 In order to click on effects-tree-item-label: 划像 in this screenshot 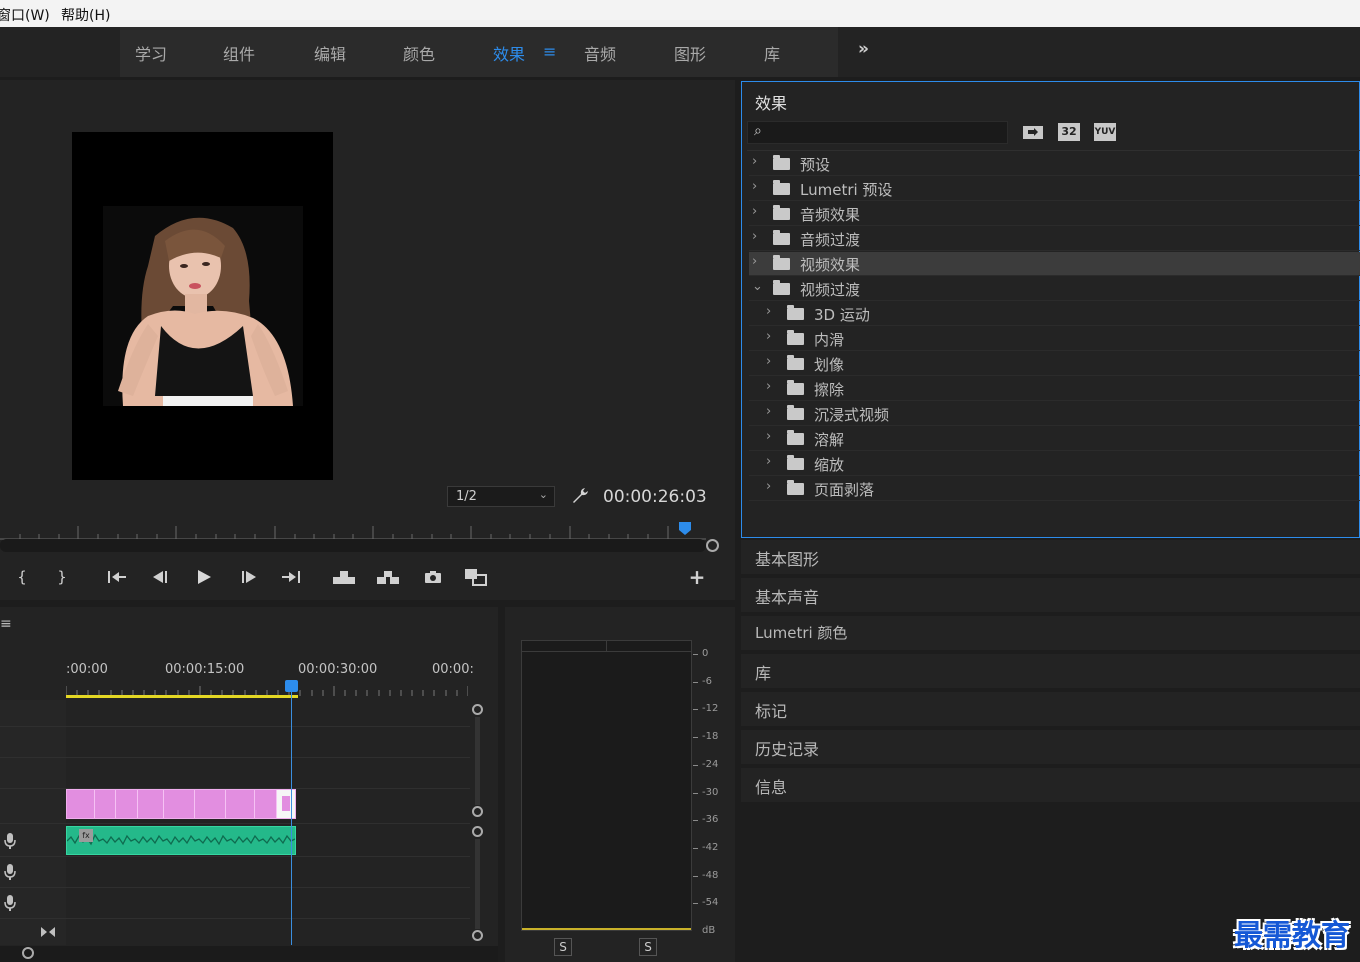, I will do `click(829, 365)`.